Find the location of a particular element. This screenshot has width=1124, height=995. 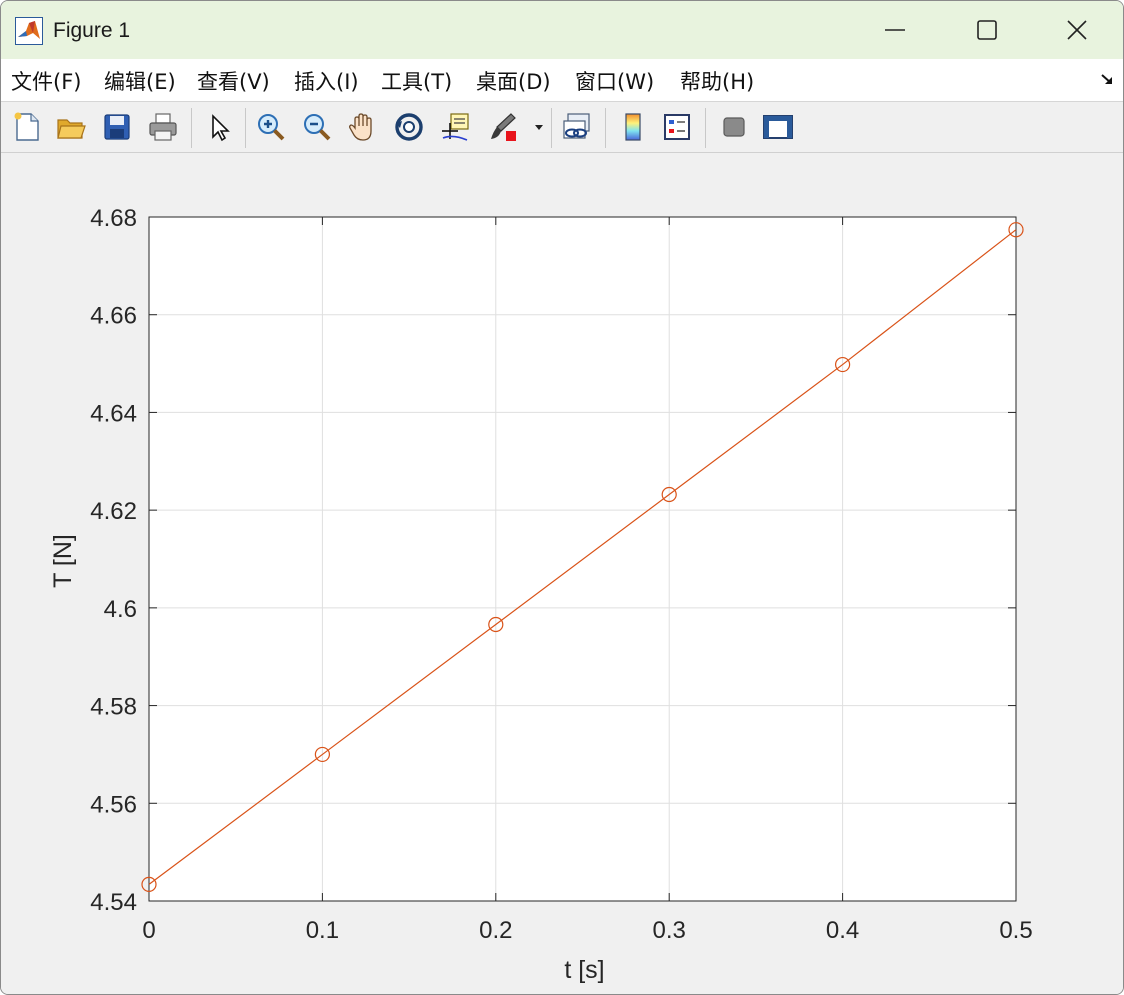

dock-arrow-icon is located at coordinates (1107, 79).